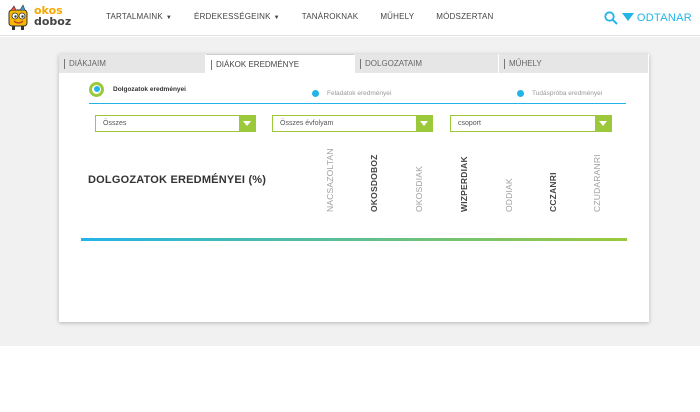 This screenshot has width=700, height=412. I want to click on nav-item-erdekessegeink: ÉRDEKESSÉGEINK ▼, so click(237, 19).